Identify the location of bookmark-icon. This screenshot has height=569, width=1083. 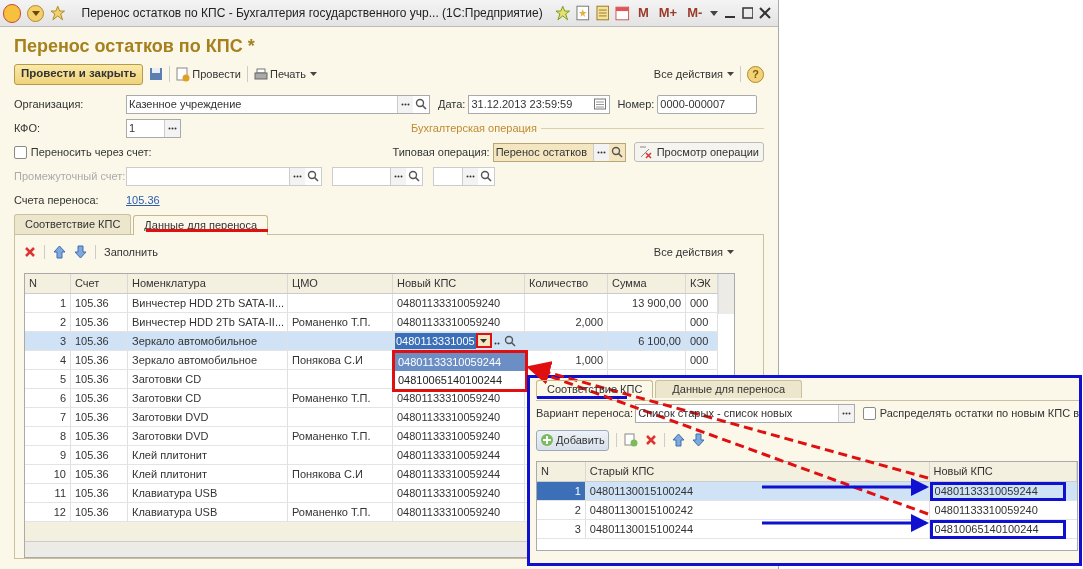
(583, 13).